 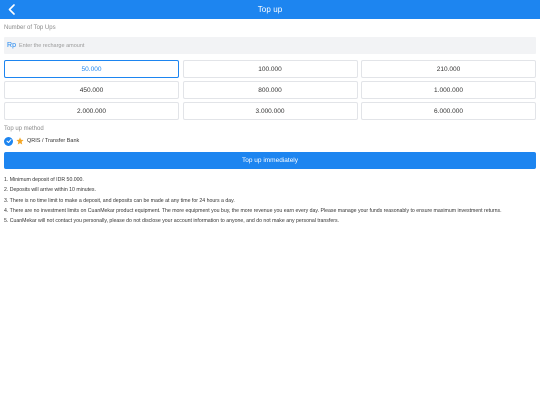 I want to click on amount-option: 2.000.000, so click(x=91, y=111).